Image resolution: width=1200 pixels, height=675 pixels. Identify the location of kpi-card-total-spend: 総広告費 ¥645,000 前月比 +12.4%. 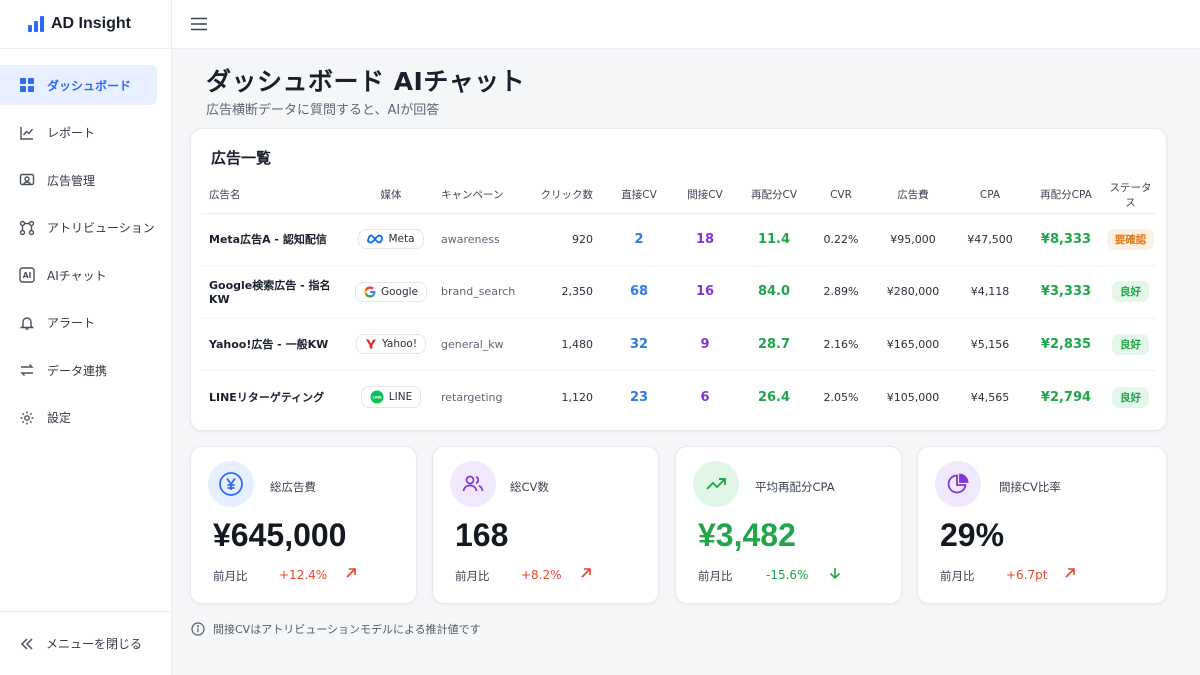
(303, 525).